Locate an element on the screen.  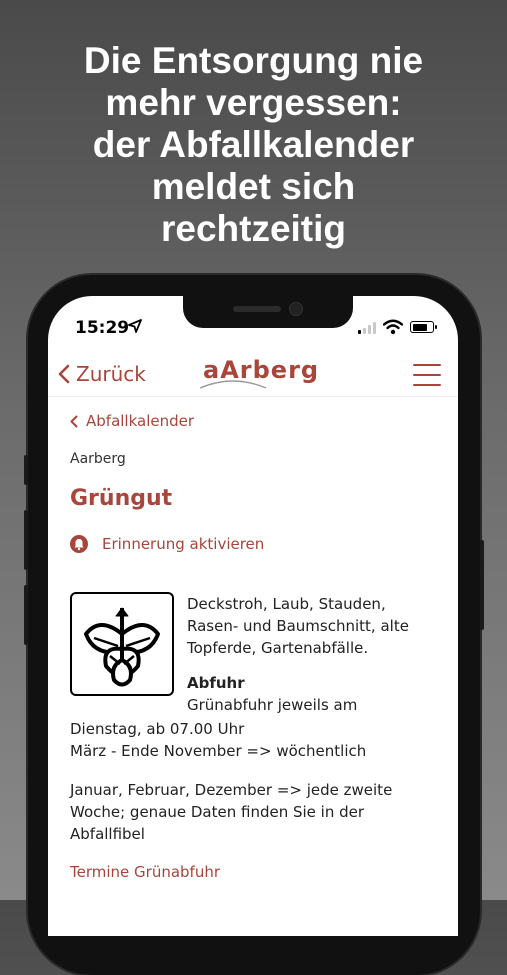
description-line: Topferde, Gartenabfälle. is located at coordinates (278, 648).